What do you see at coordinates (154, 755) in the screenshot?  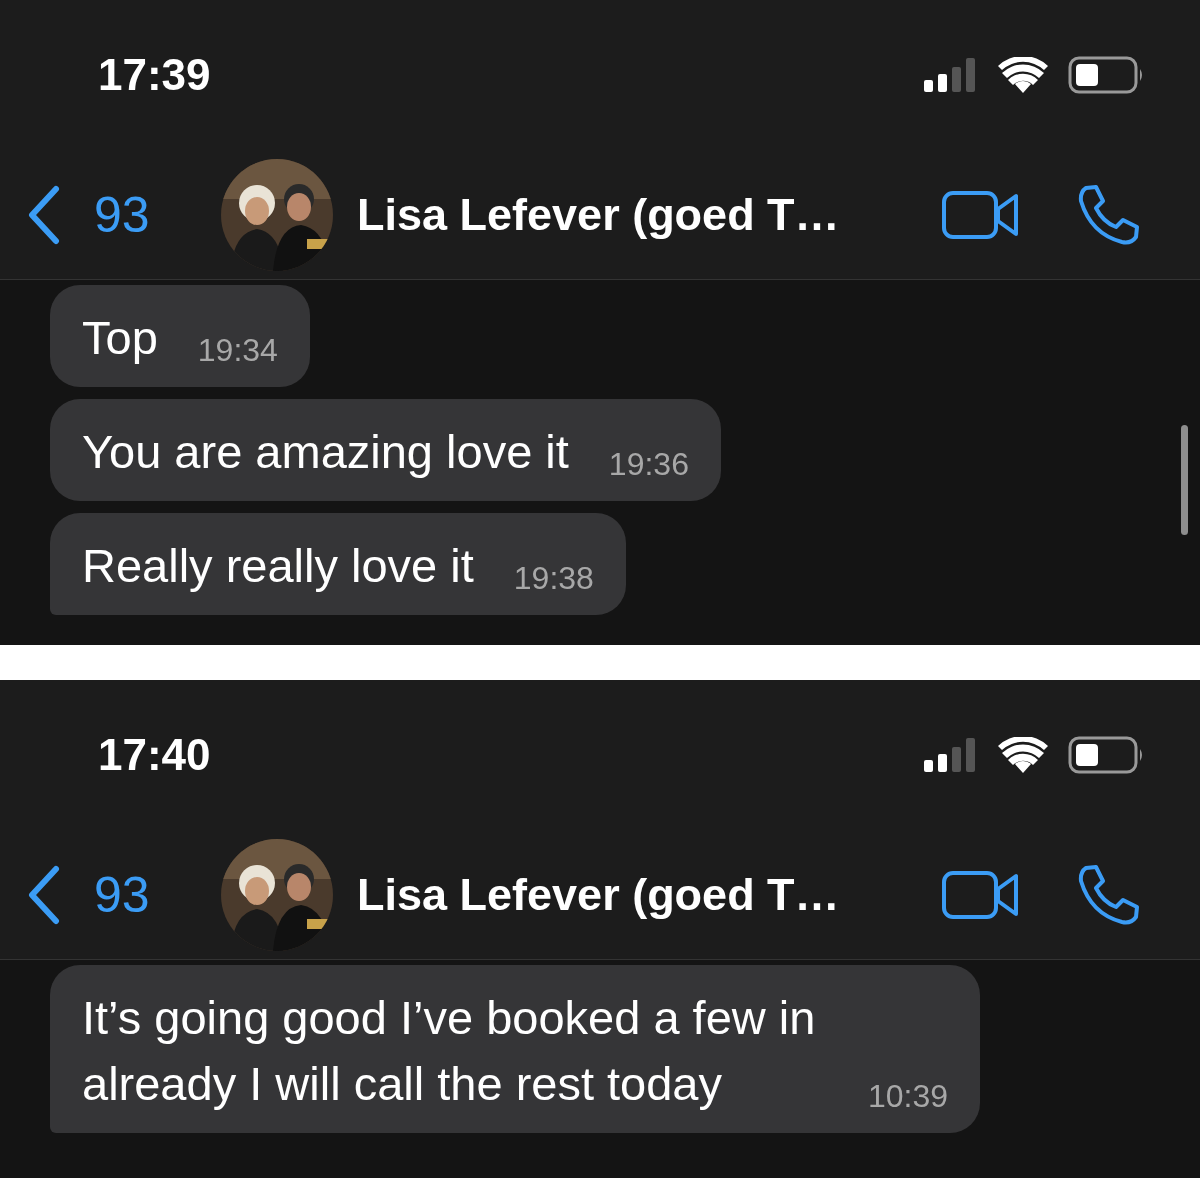 I see `status-time: 17:40` at bounding box center [154, 755].